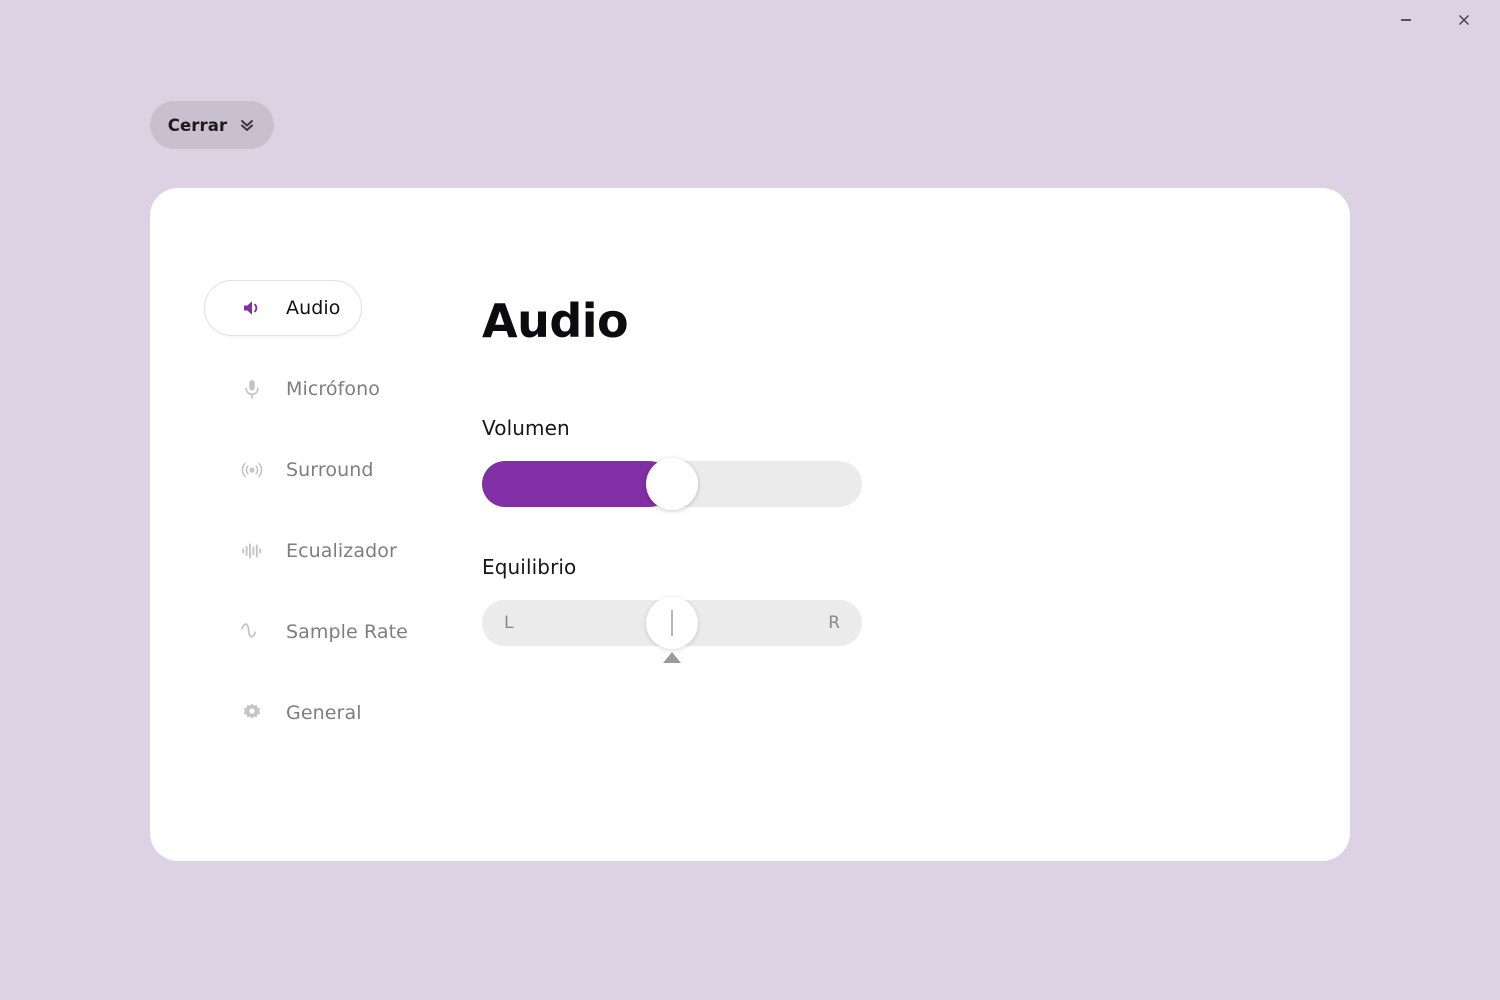 Image resolution: width=1500 pixels, height=1000 pixels. I want to click on sine-wave-icon, so click(252, 632).